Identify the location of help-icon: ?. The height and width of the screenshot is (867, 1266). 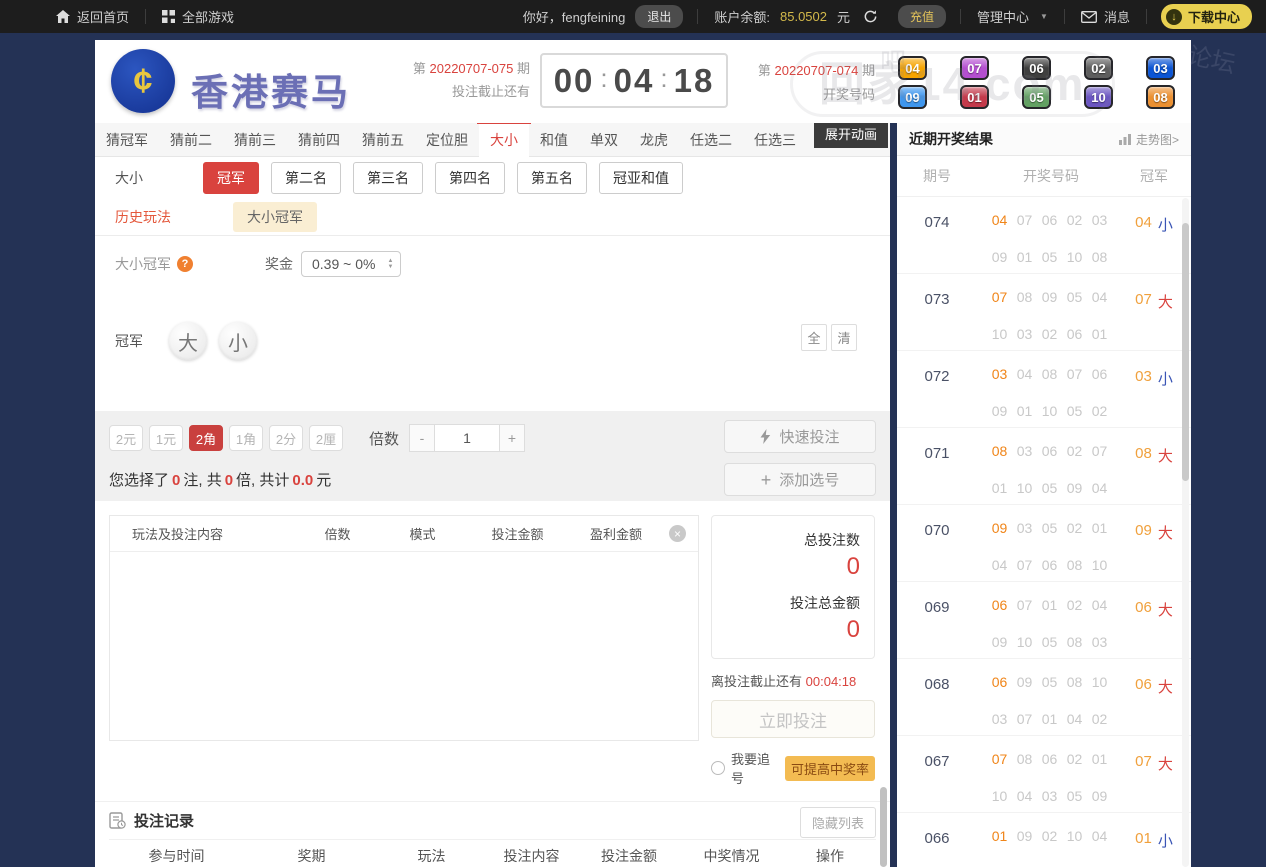
(185, 264).